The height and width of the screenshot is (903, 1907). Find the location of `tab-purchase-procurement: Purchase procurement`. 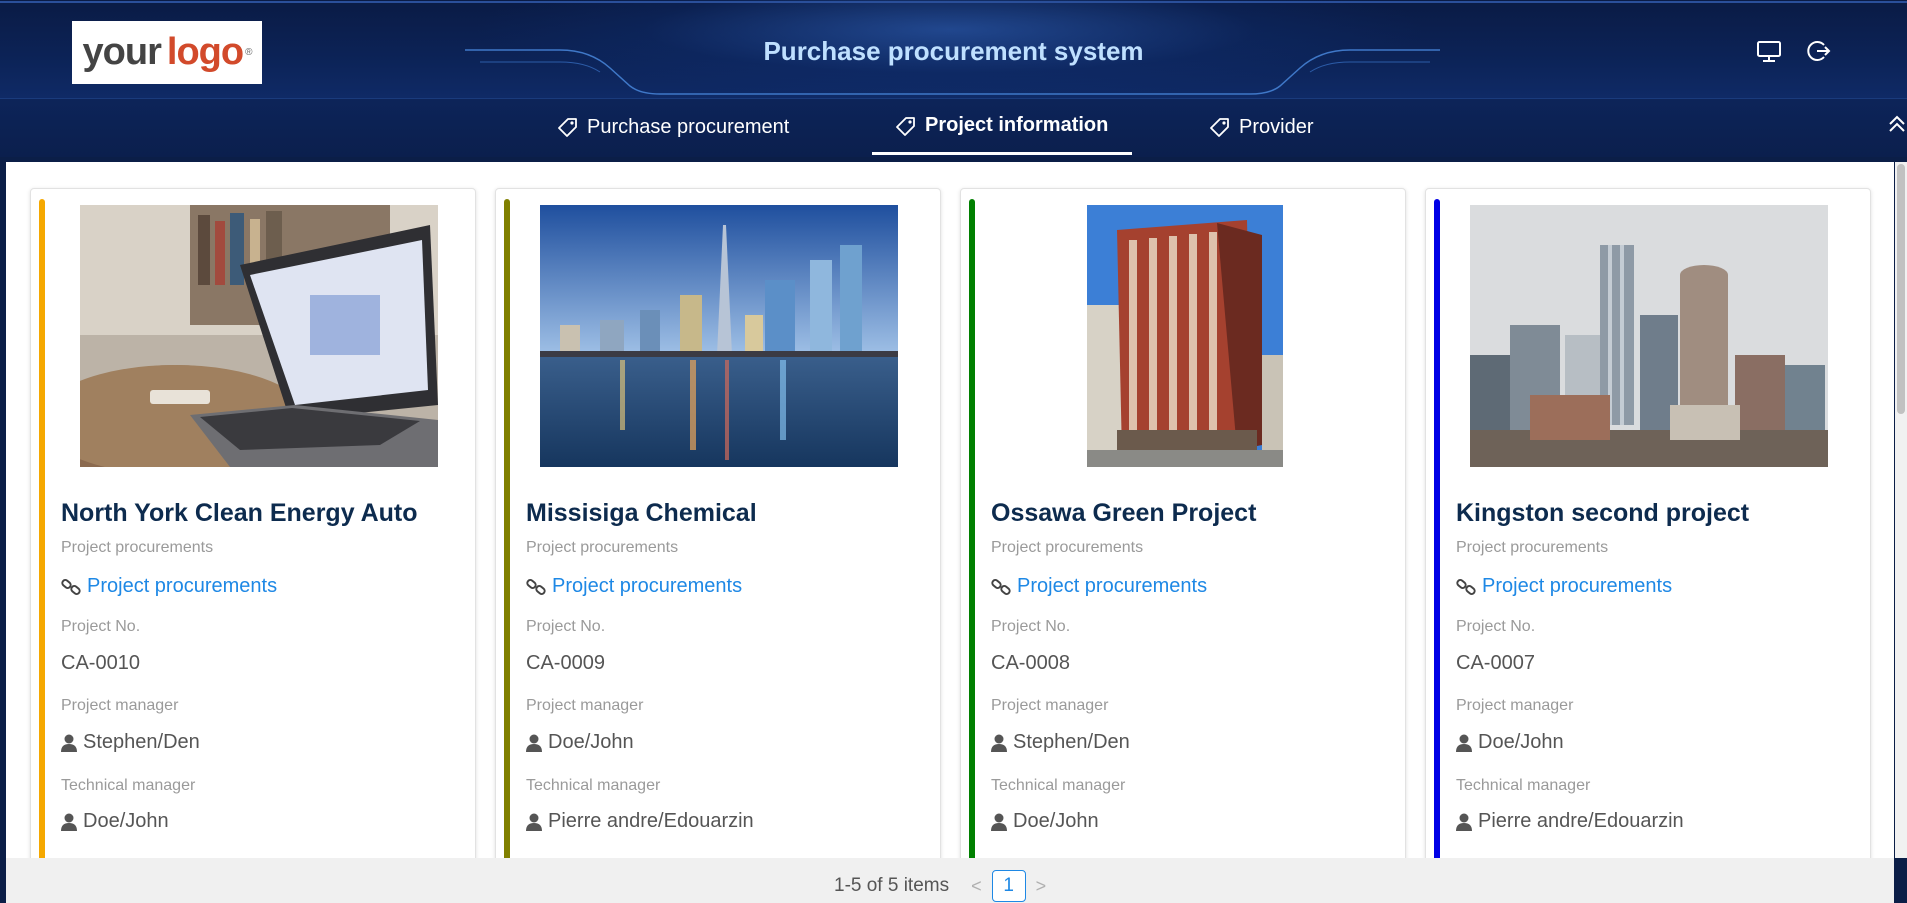

tab-purchase-procurement: Purchase procurement is located at coordinates (673, 127).